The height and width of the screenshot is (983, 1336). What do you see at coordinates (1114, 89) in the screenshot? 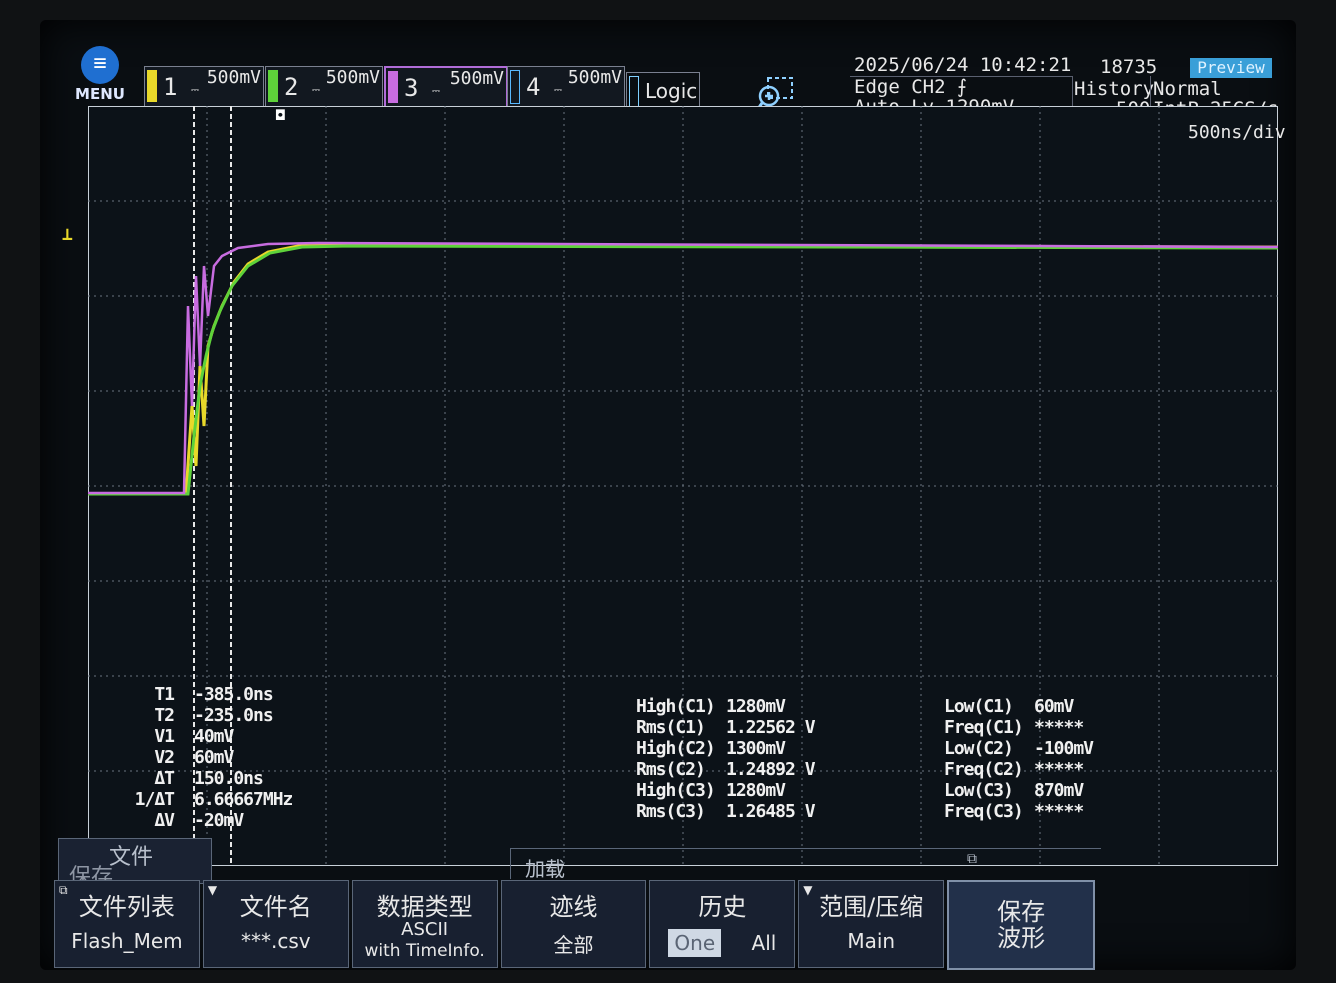
I see `history-label: History` at bounding box center [1114, 89].